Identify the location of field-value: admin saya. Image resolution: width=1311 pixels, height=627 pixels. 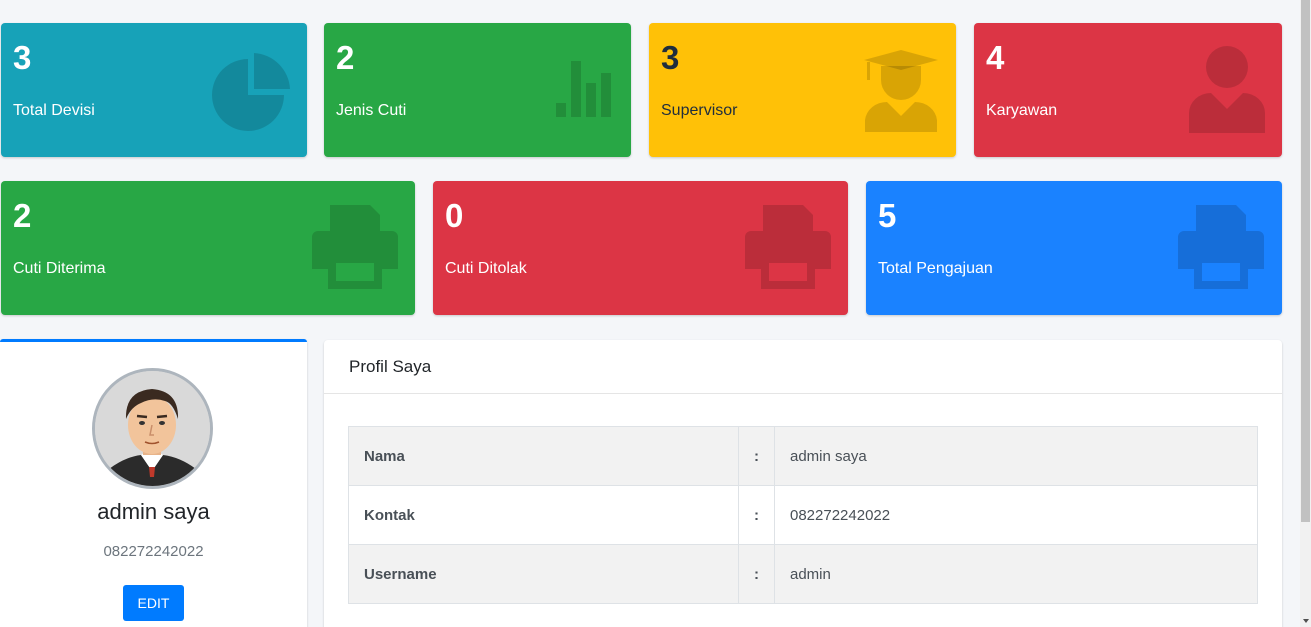
(1016, 456).